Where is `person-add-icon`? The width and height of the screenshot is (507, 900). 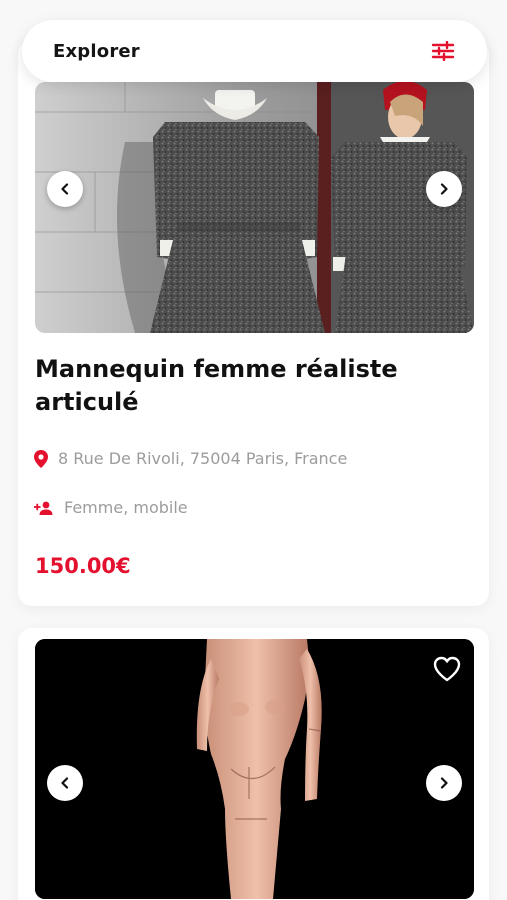 person-add-icon is located at coordinates (43, 508).